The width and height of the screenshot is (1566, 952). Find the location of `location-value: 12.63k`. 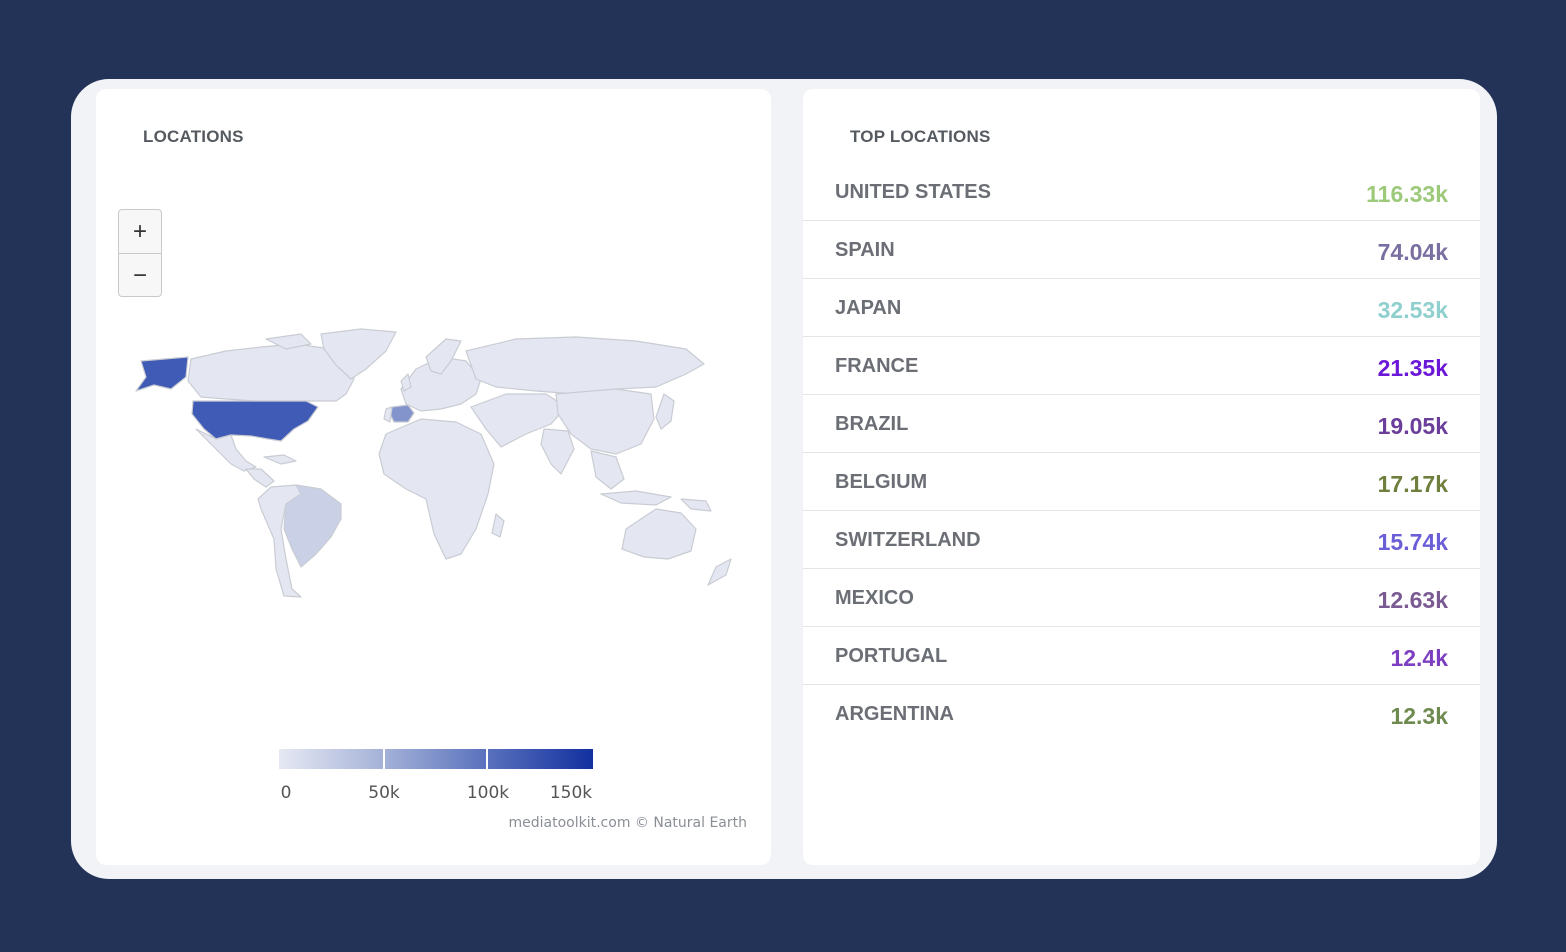

location-value: 12.63k is located at coordinates (1412, 600).